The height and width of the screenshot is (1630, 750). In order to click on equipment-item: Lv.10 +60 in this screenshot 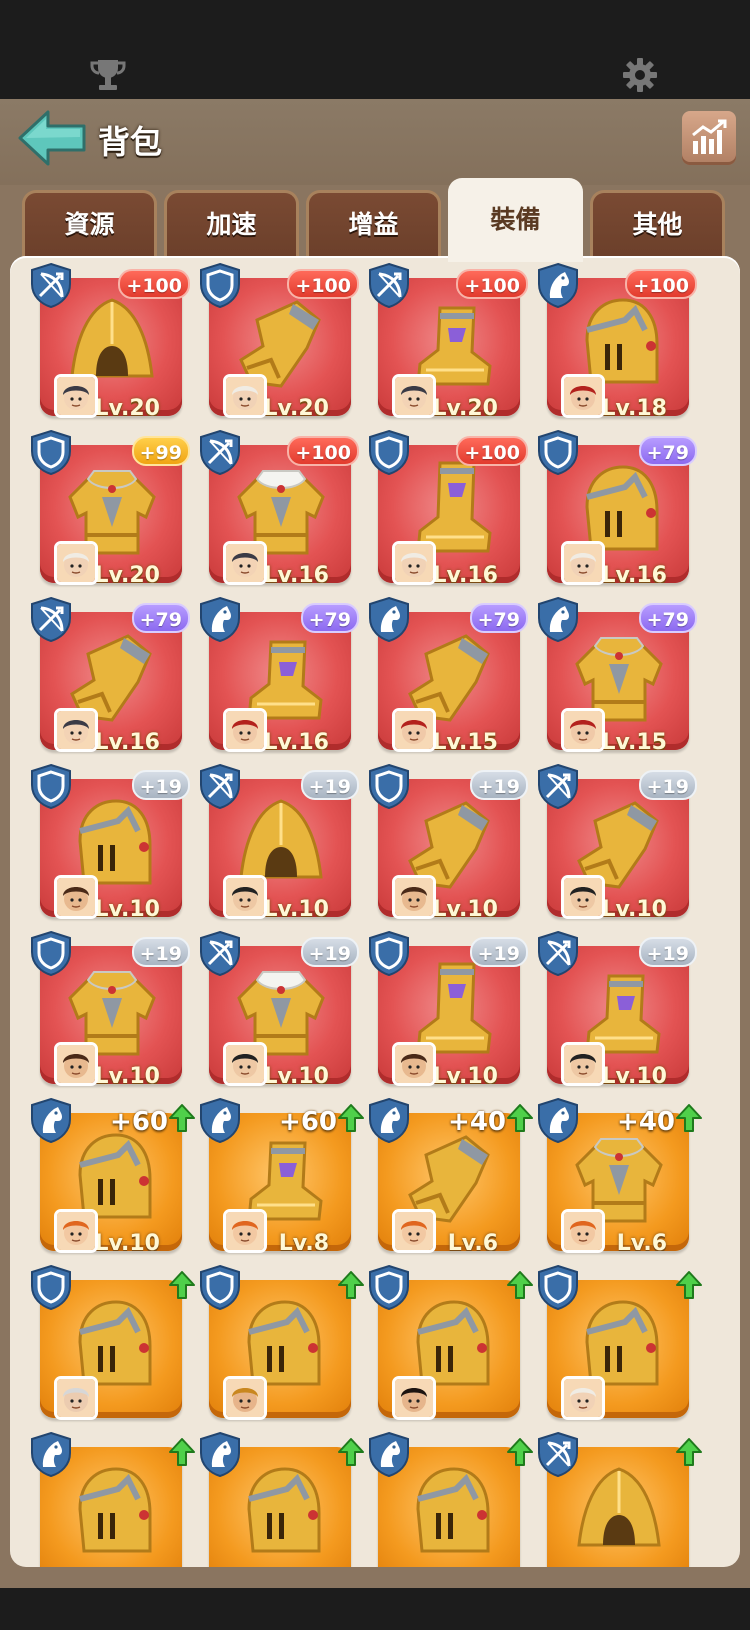, I will do `click(116, 1177)`.